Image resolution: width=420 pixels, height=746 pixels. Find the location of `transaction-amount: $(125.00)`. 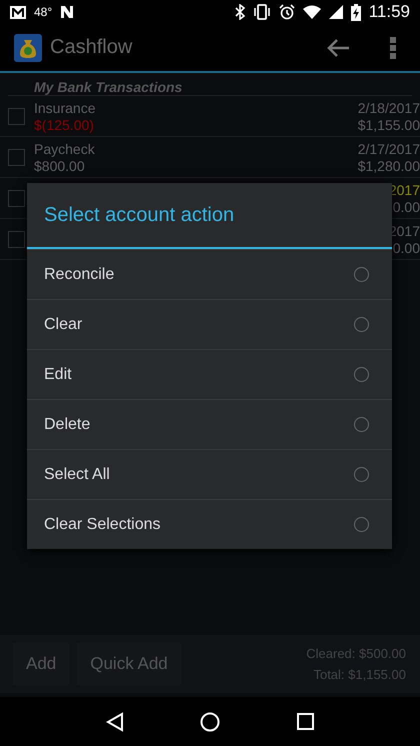

transaction-amount: $(125.00) is located at coordinates (64, 124).